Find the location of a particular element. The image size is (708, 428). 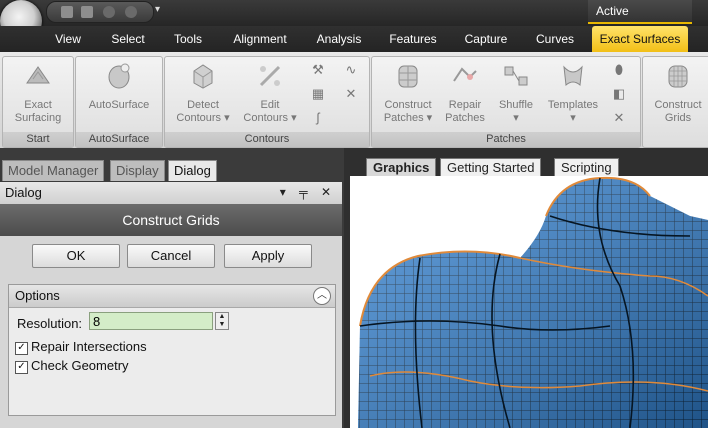

tab-graphics: Graphics is located at coordinates (401, 167).